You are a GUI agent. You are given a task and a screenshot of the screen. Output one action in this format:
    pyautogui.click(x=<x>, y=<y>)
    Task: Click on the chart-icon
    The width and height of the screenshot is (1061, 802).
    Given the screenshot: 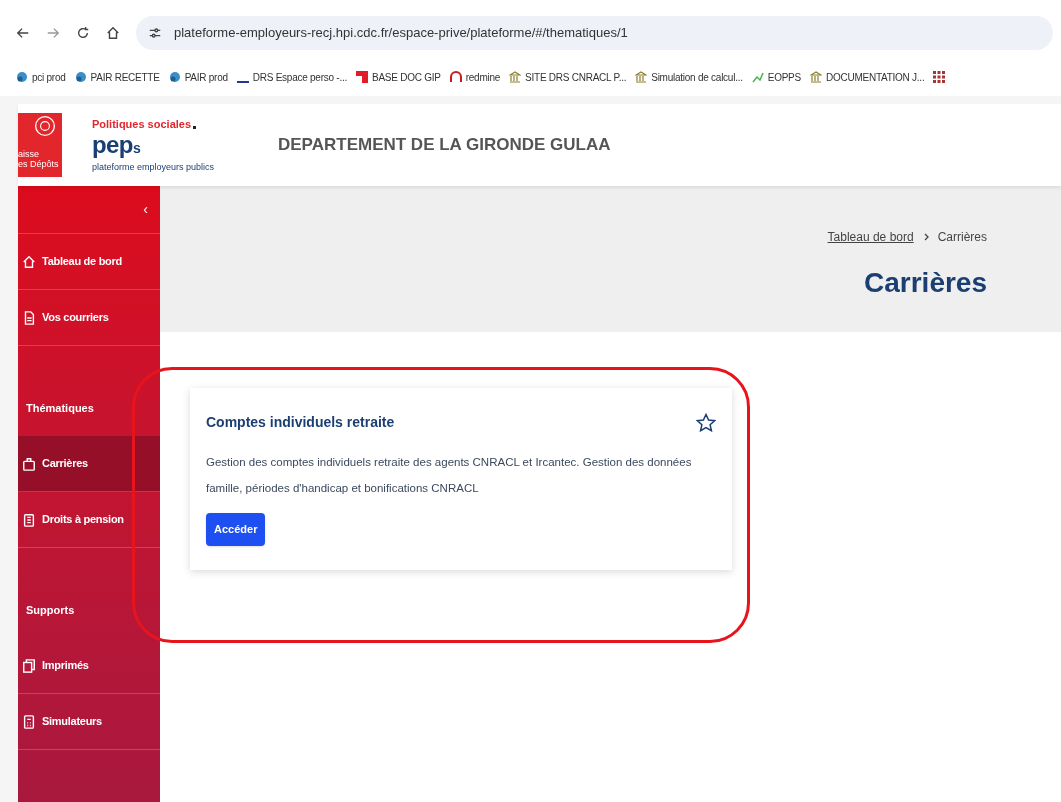 What is the action you would take?
    pyautogui.click(x=757, y=77)
    